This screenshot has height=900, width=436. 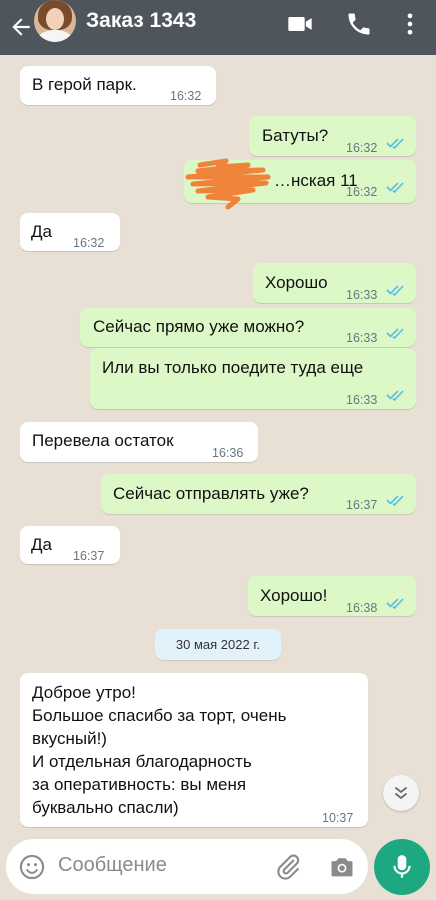 What do you see at coordinates (258, 494) in the screenshot?
I see `message-out: Сейчас отправлять уже? 16:37` at bounding box center [258, 494].